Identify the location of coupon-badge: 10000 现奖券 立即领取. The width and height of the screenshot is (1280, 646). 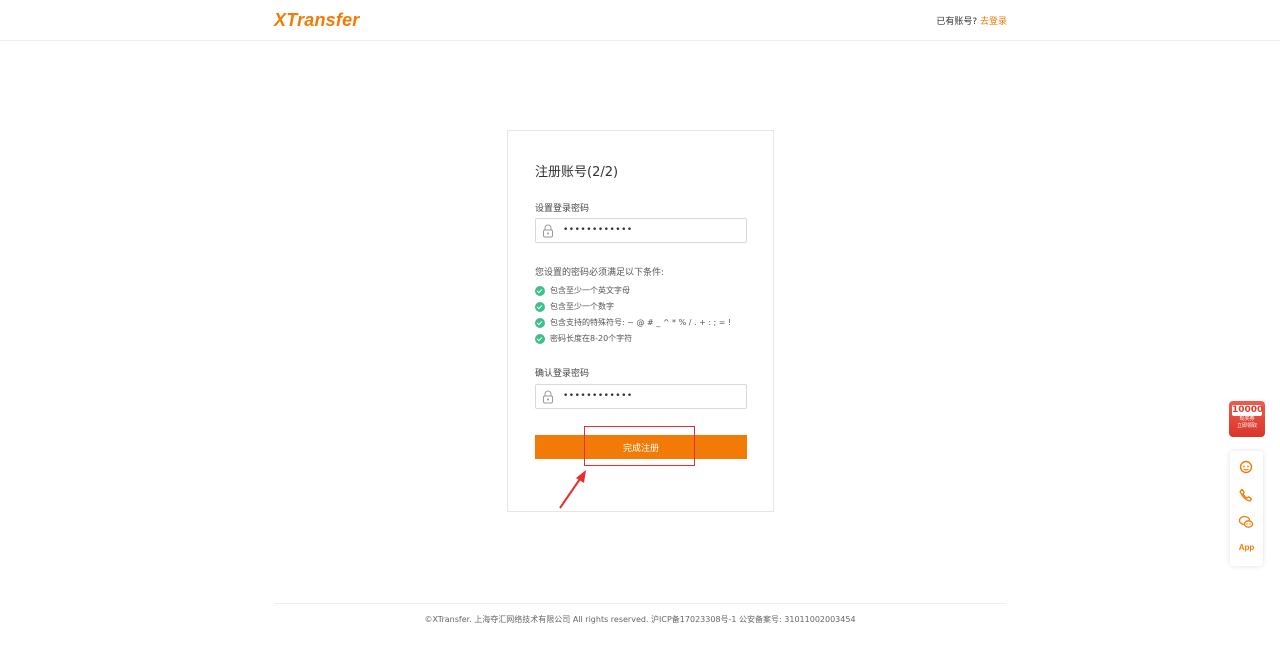
(1247, 419).